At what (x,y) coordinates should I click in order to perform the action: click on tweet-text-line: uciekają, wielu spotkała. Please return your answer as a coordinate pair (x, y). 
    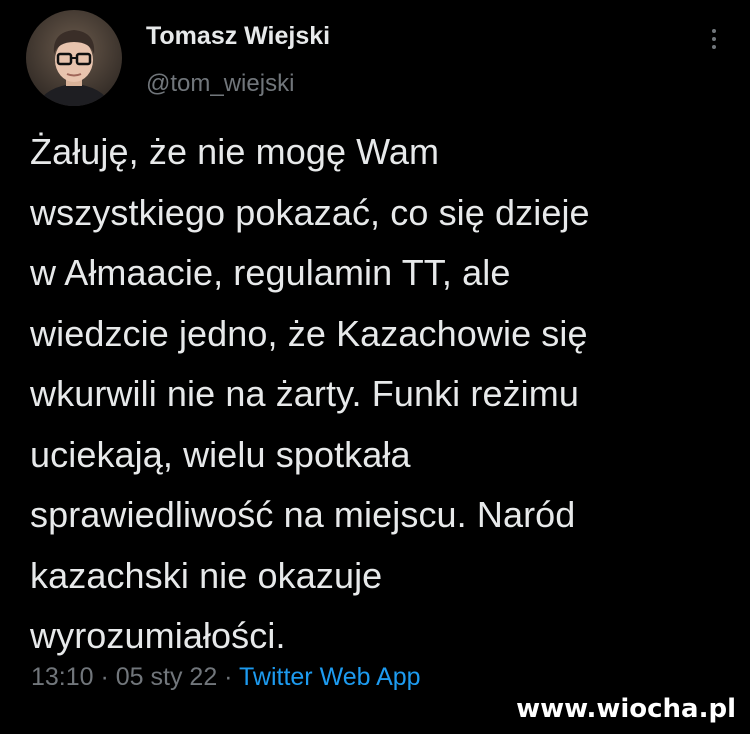
    Looking at the image, I should click on (220, 454).